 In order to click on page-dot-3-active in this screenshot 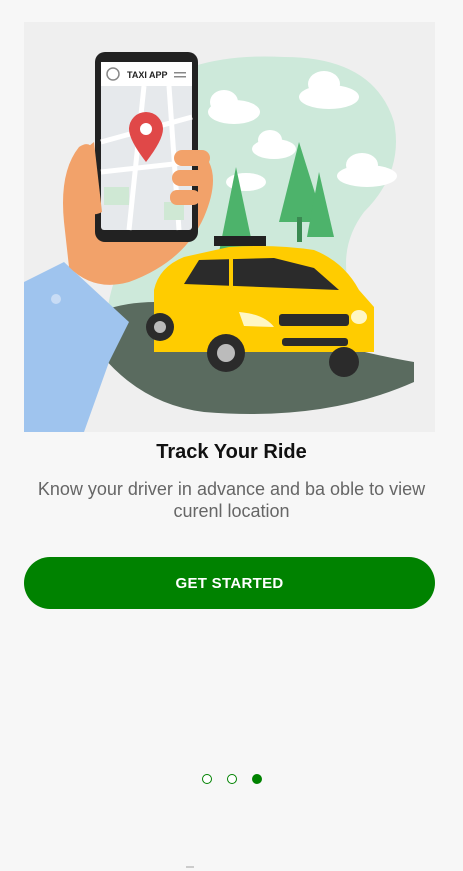, I will do `click(256, 779)`.